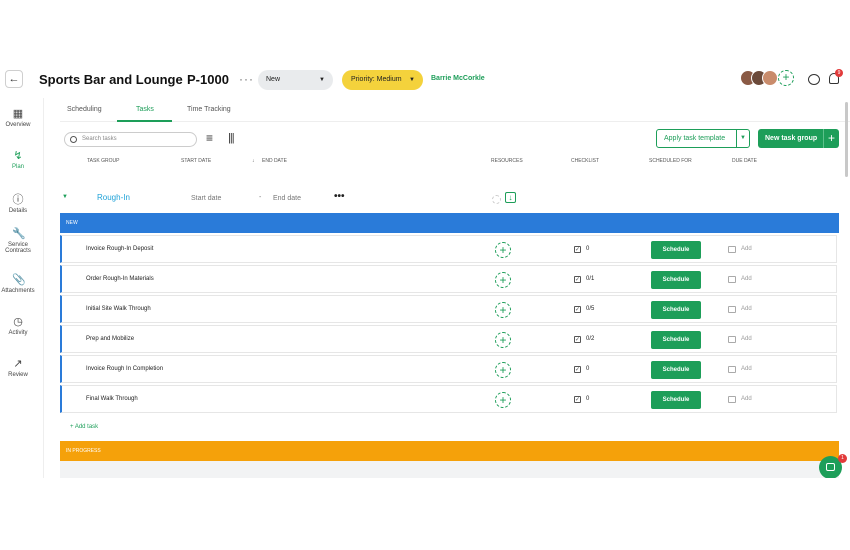 Image resolution: width=850 pixels, height=550 pixels. I want to click on assignee-link: Barrie McCorkle, so click(458, 78).